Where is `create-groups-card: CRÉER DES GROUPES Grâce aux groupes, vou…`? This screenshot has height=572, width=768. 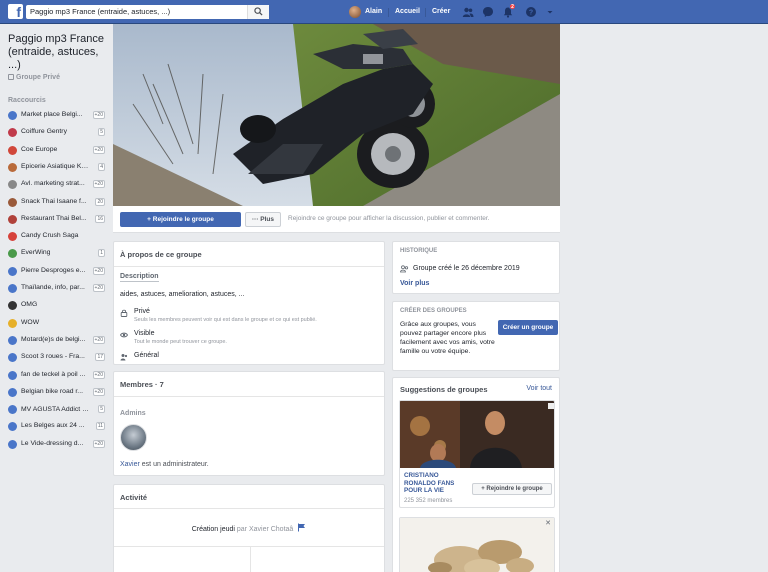
create-groups-card: CRÉER DES GROUPES Grâce aux groupes, vou… is located at coordinates (476, 336).